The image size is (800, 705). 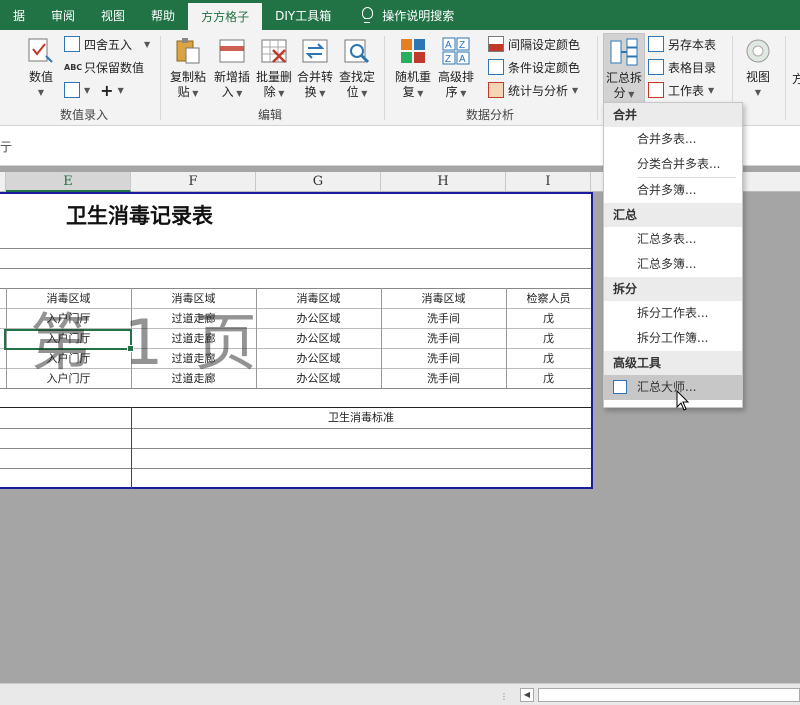 I want to click on entry-extra-button: ▼ + ▼, so click(x=94, y=90).